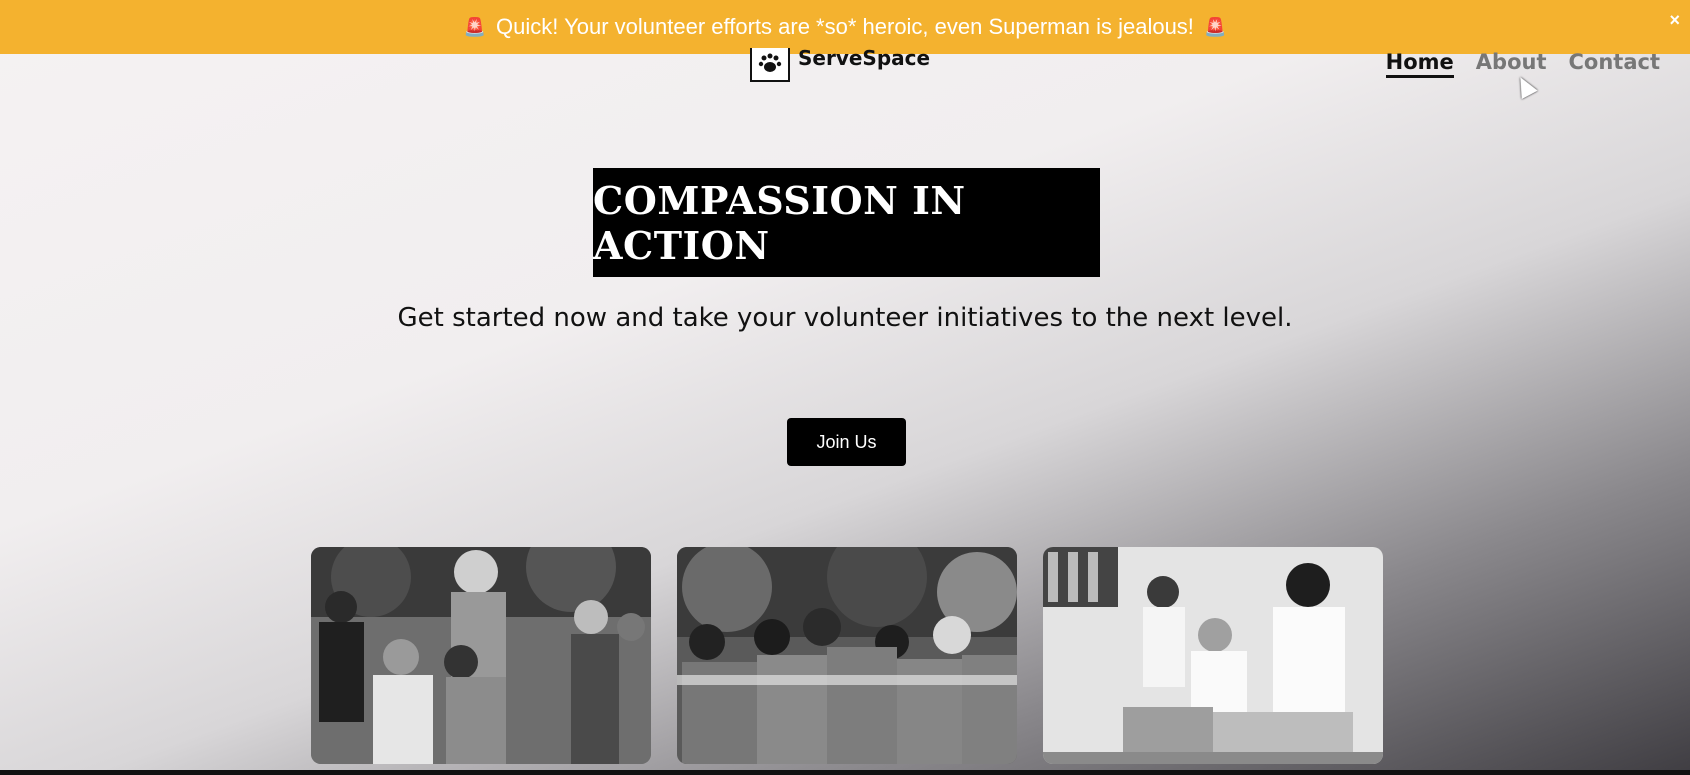 Image resolution: width=1690 pixels, height=775 pixels. What do you see at coordinates (846, 442) in the screenshot?
I see `join-us-button: Join Us` at bounding box center [846, 442].